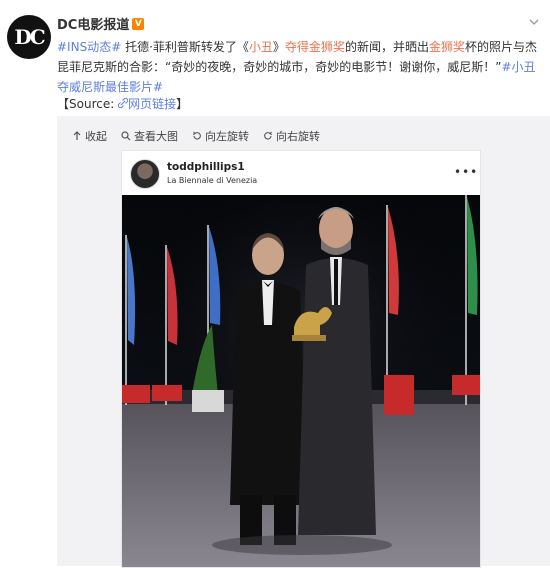 The height and width of the screenshot is (568, 550). I want to click on embedded-username: toddphillips1, so click(206, 167).